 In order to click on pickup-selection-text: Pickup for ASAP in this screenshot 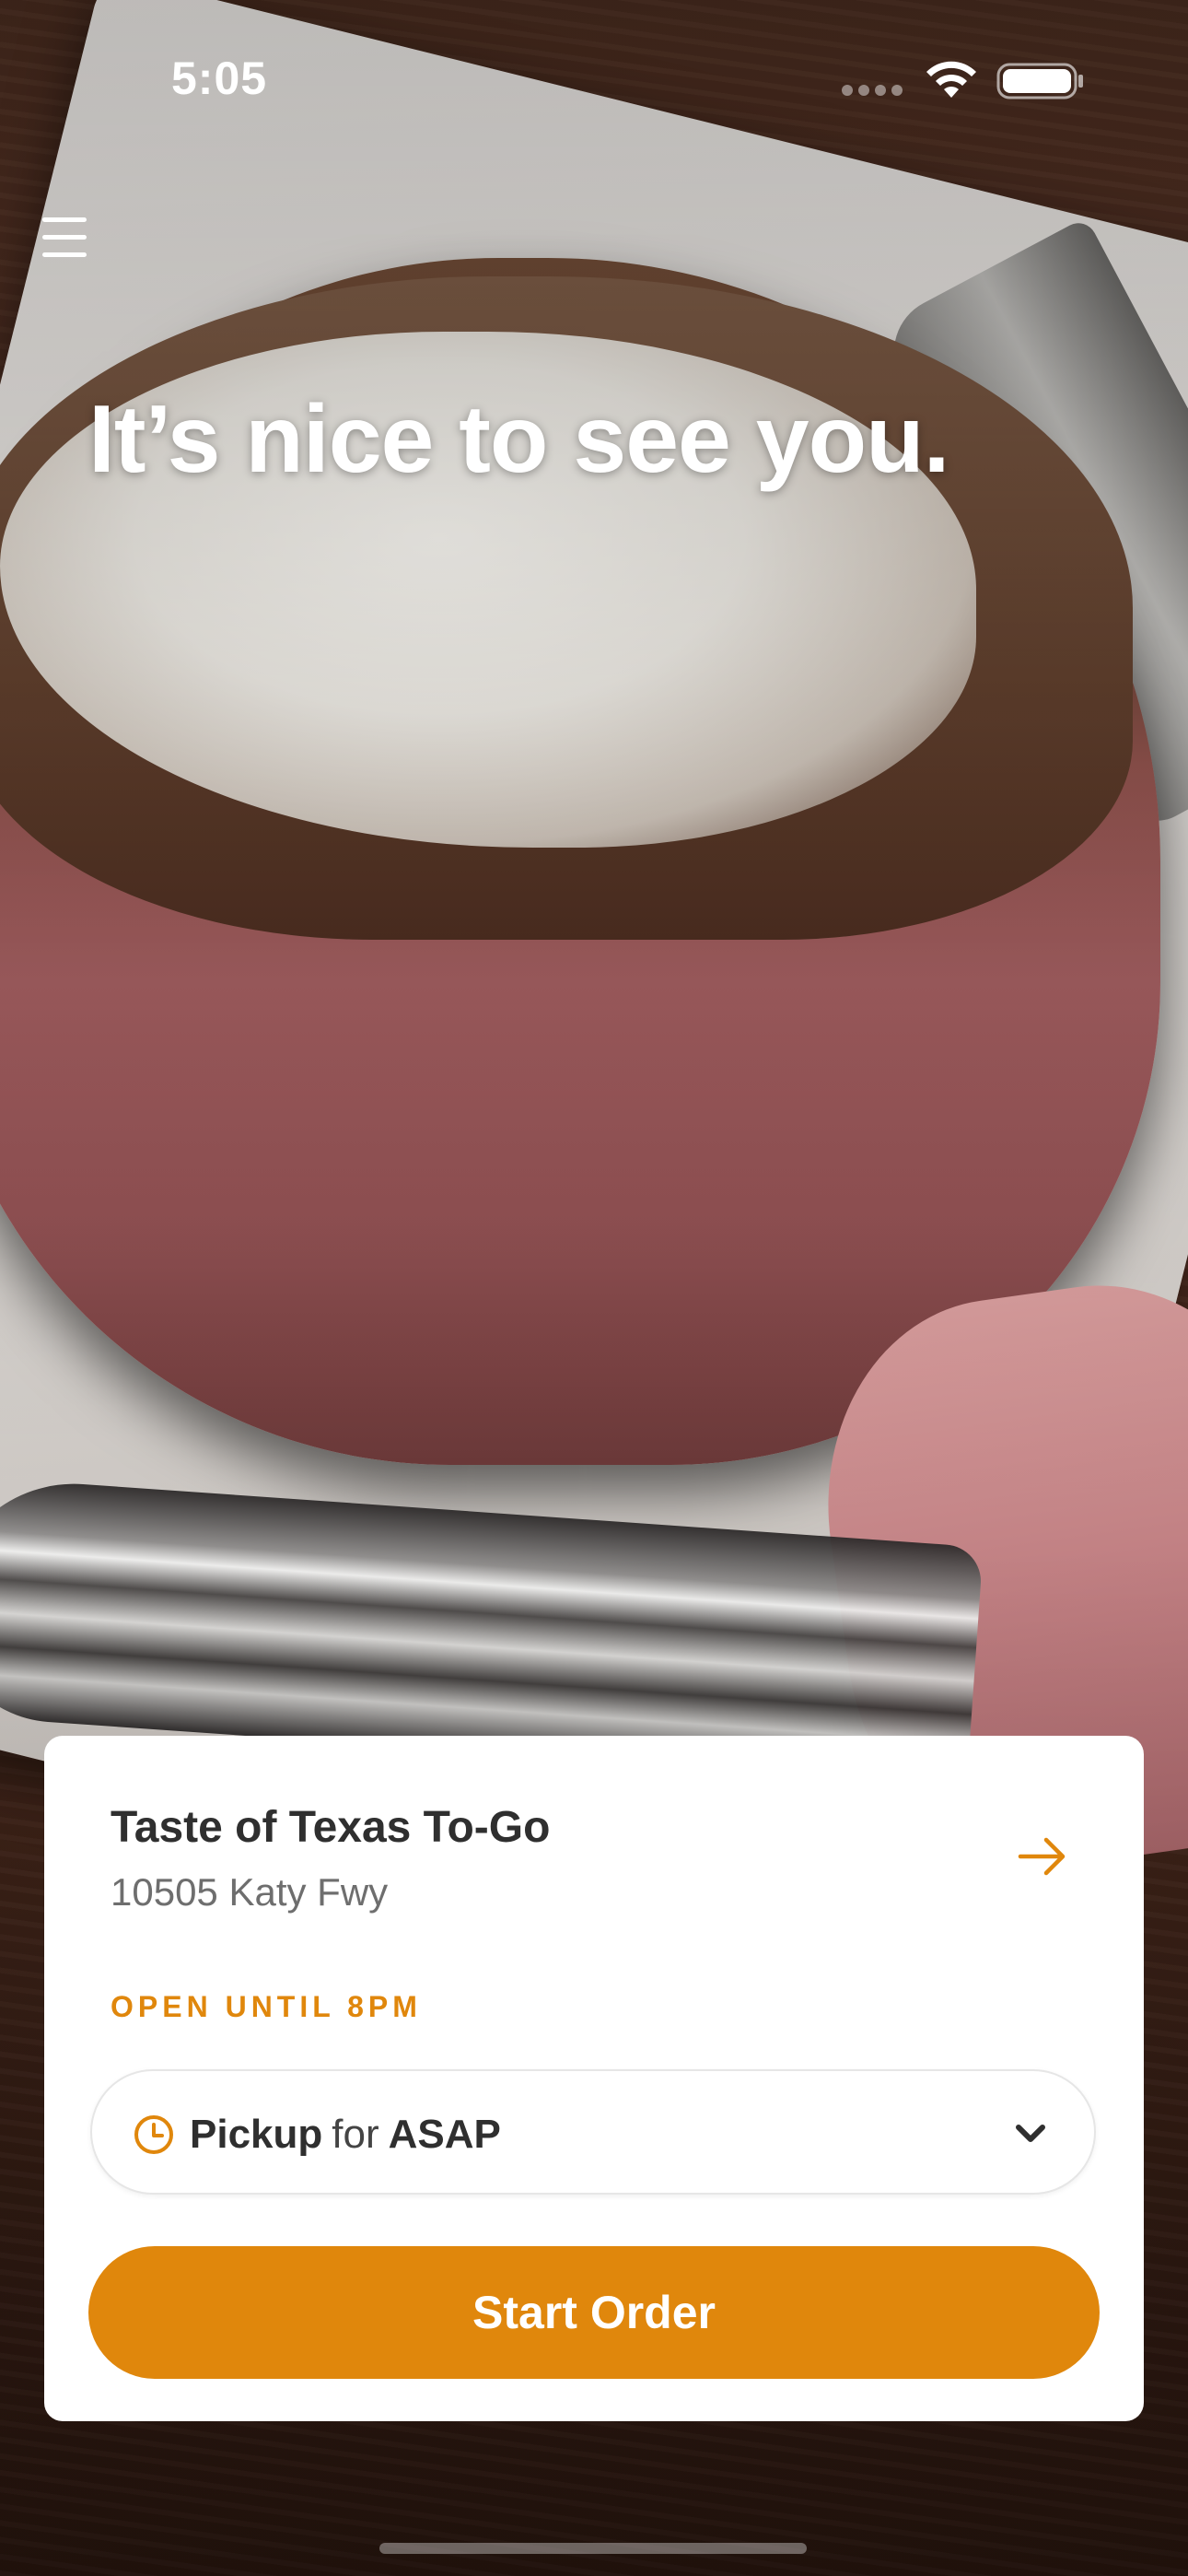, I will do `click(345, 2135)`.